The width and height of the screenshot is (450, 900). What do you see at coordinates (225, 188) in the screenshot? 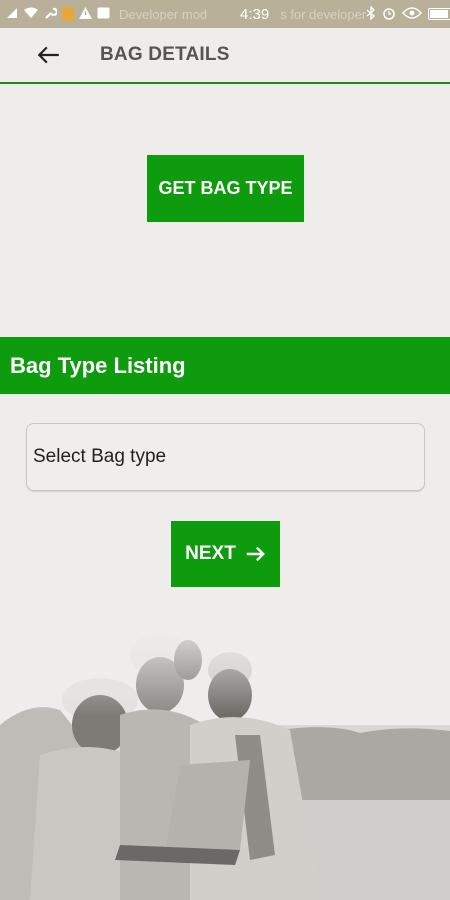
I see `get-bag-type-button: GET BAG TYPE` at bounding box center [225, 188].